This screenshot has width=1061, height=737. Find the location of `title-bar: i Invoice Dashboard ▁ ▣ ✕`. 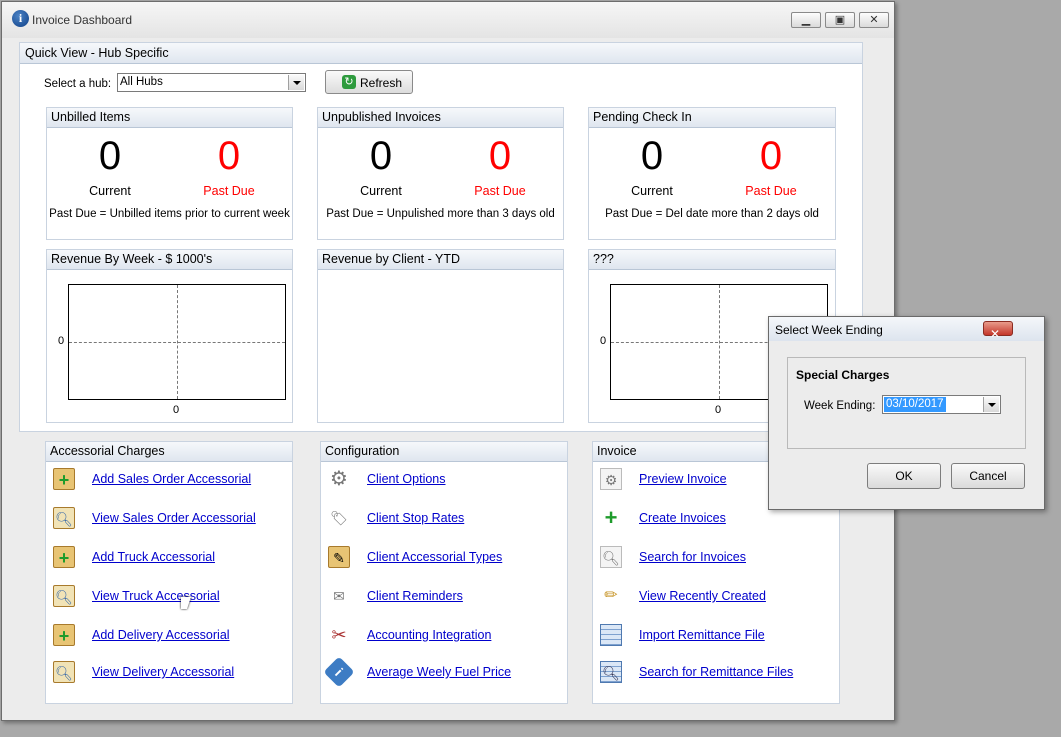

title-bar: i Invoice Dashboard ▁ ▣ ✕ is located at coordinates (448, 20).